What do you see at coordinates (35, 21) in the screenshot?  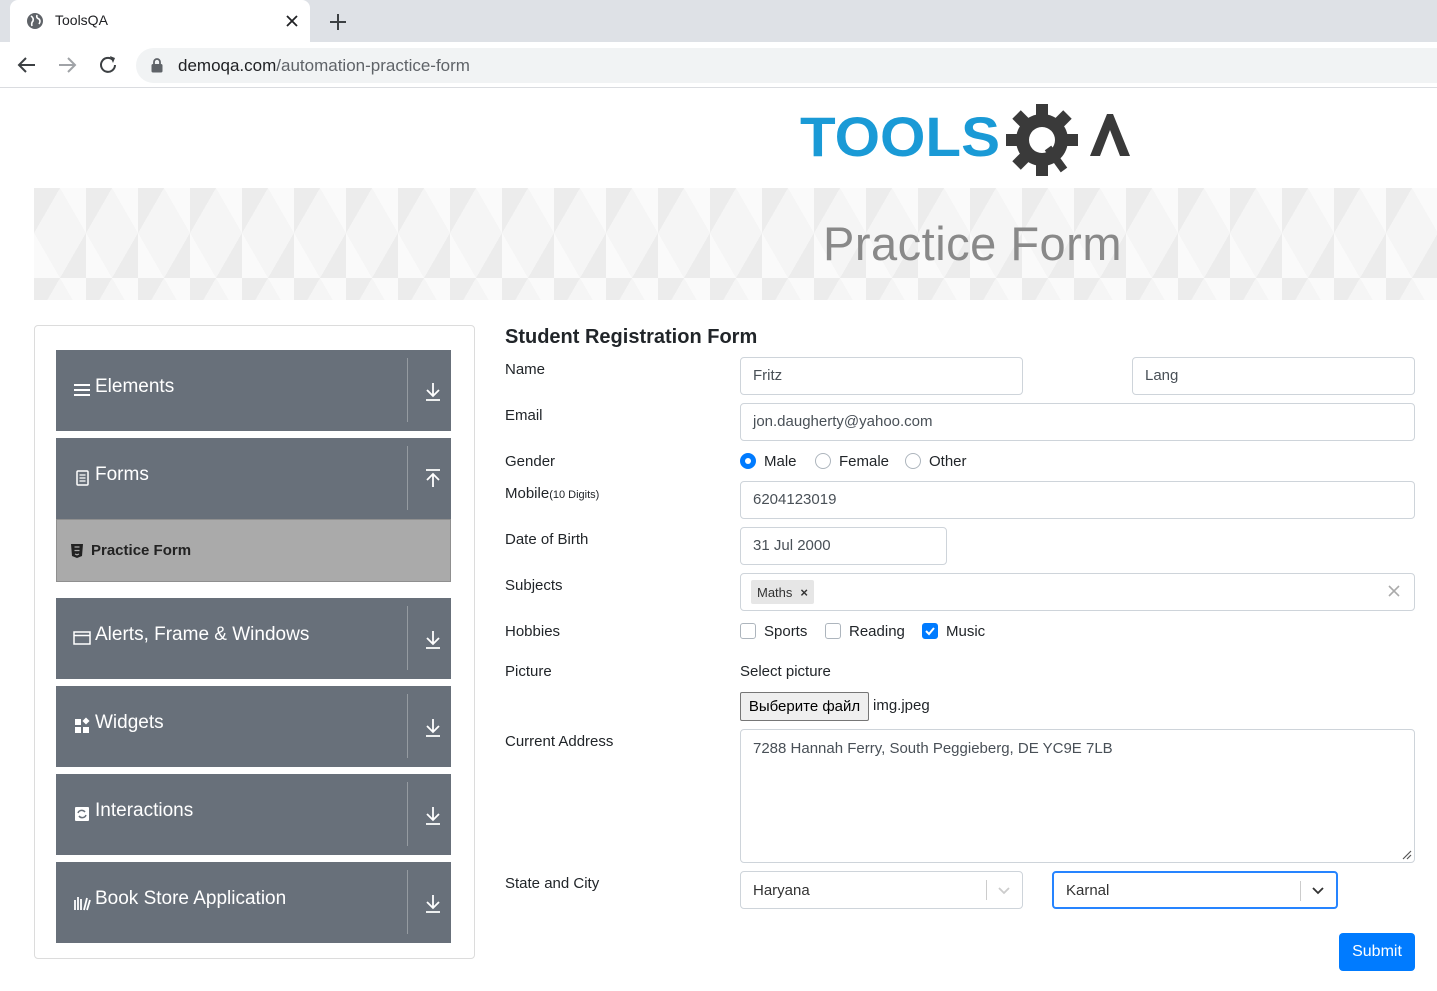 I see `globe-icon` at bounding box center [35, 21].